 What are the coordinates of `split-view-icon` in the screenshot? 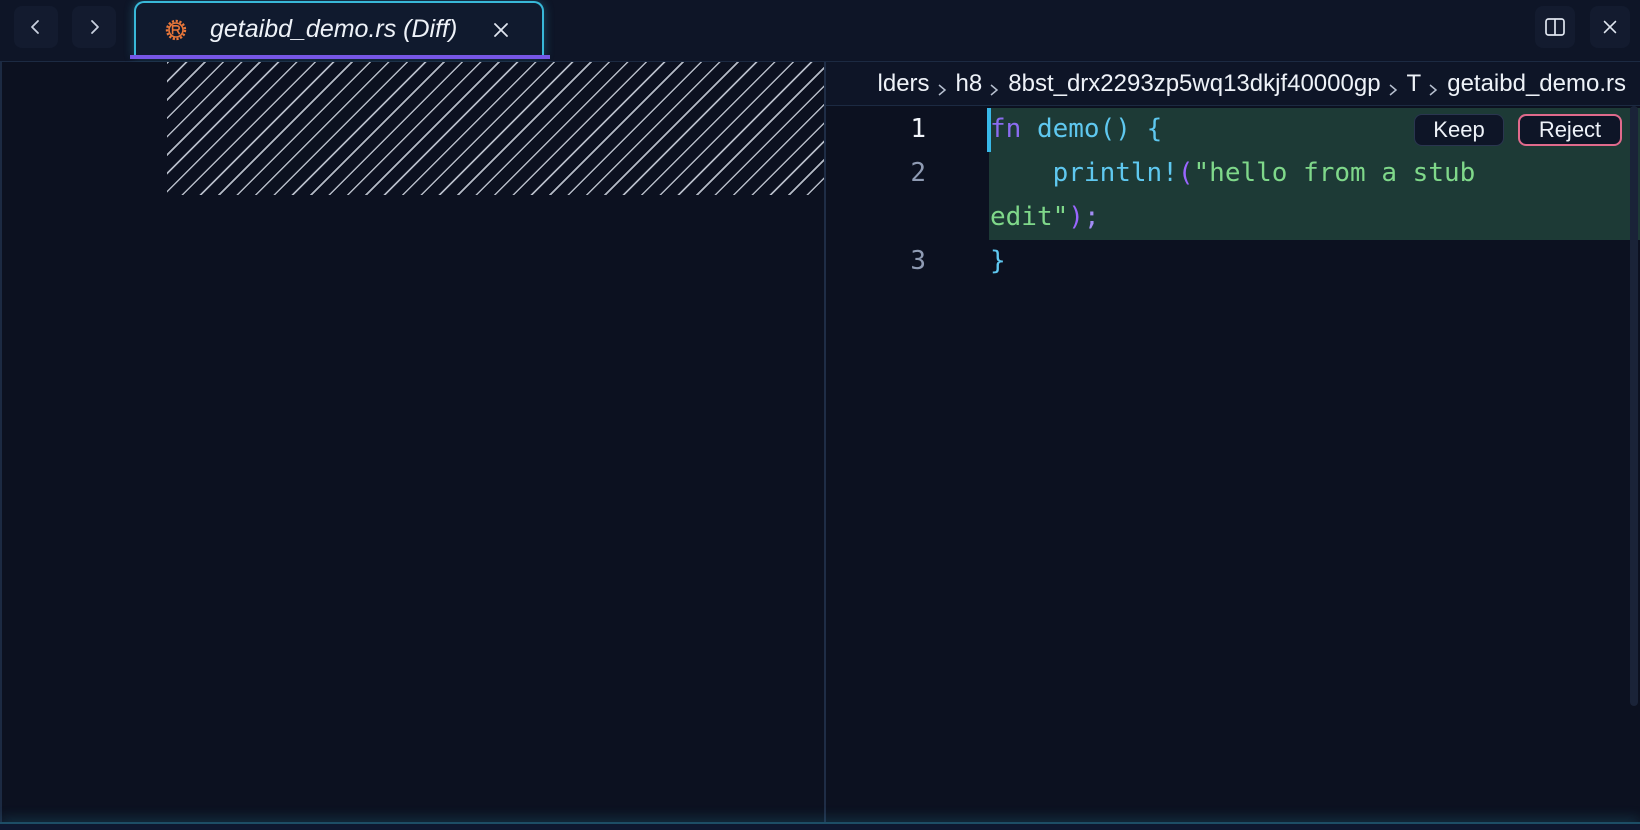 It's located at (1555, 27).